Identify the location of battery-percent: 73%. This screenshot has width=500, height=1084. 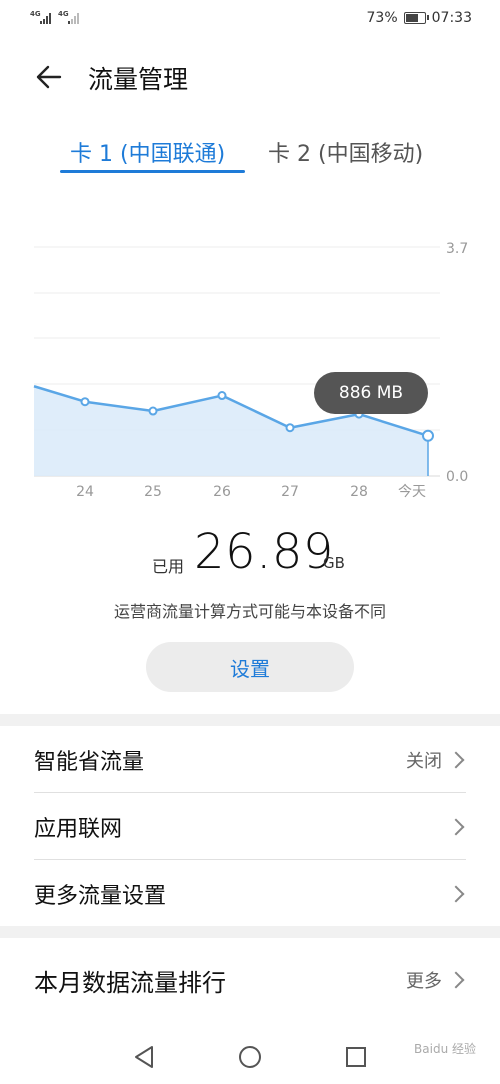
(382, 18).